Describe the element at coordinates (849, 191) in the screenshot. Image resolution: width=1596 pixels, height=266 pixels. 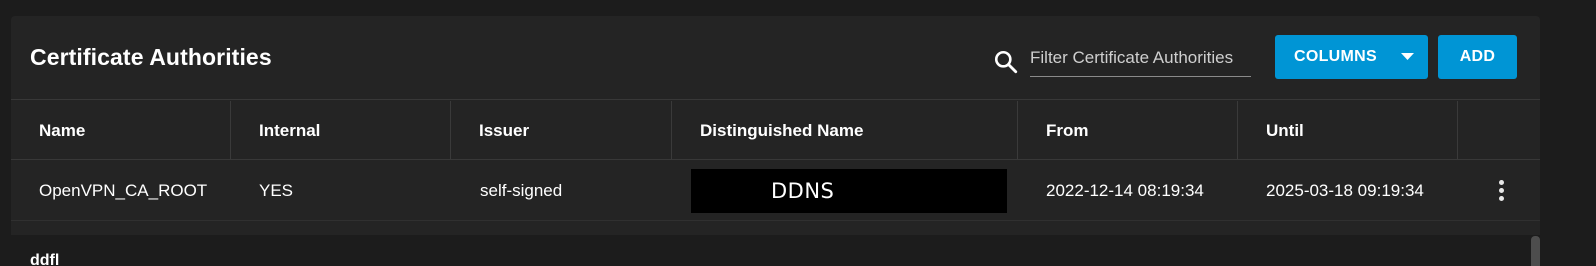
I see `cell-distinguished-name: DDNS` at that location.